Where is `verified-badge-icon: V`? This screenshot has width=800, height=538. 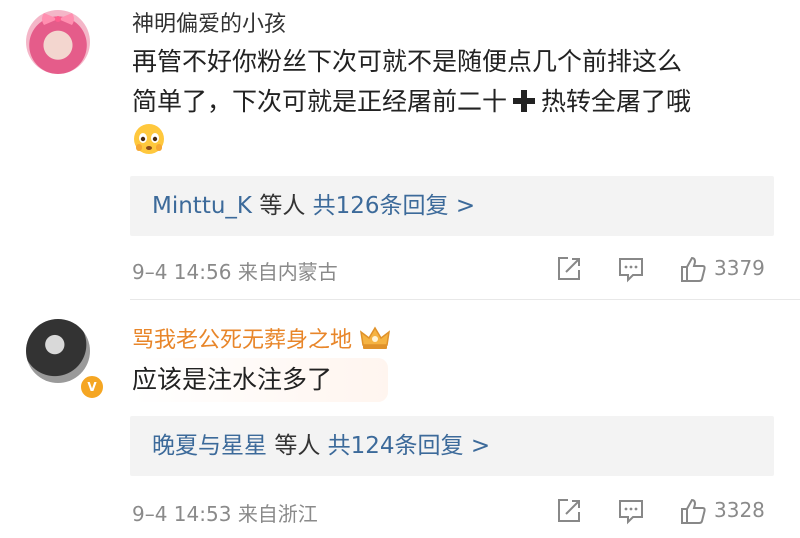 verified-badge-icon: V is located at coordinates (92, 387).